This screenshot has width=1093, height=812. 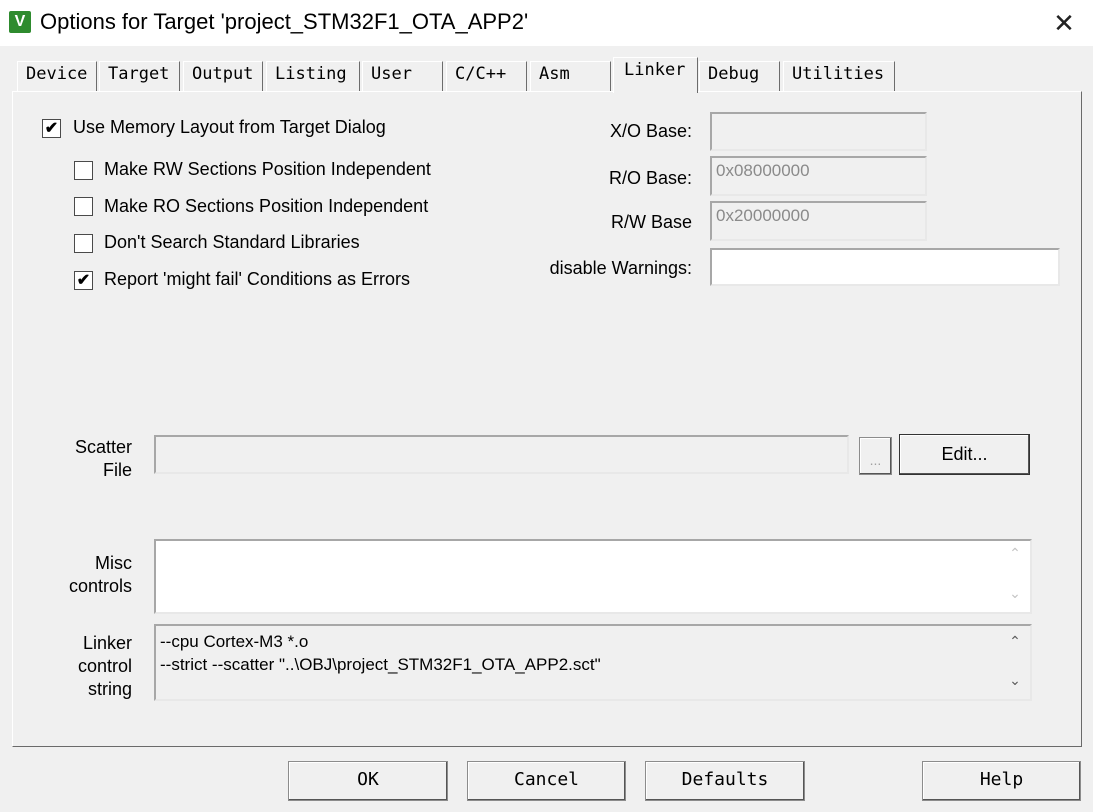 I want to click on dont-search-libraries-label: Don't Search Standard Libraries, so click(x=232, y=242).